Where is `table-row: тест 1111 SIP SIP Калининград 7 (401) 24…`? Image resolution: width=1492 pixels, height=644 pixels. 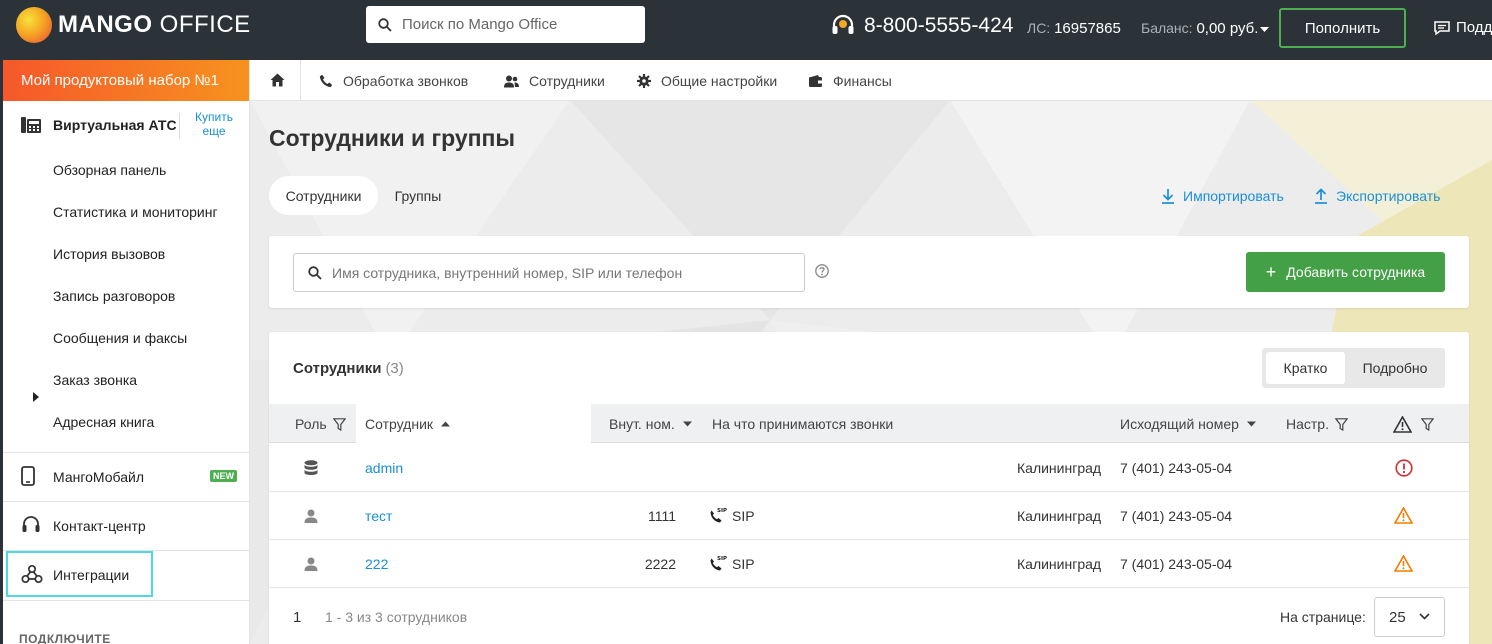
table-row: тест 1111 SIP SIP Калининград 7 (401) 24… is located at coordinates (869, 516).